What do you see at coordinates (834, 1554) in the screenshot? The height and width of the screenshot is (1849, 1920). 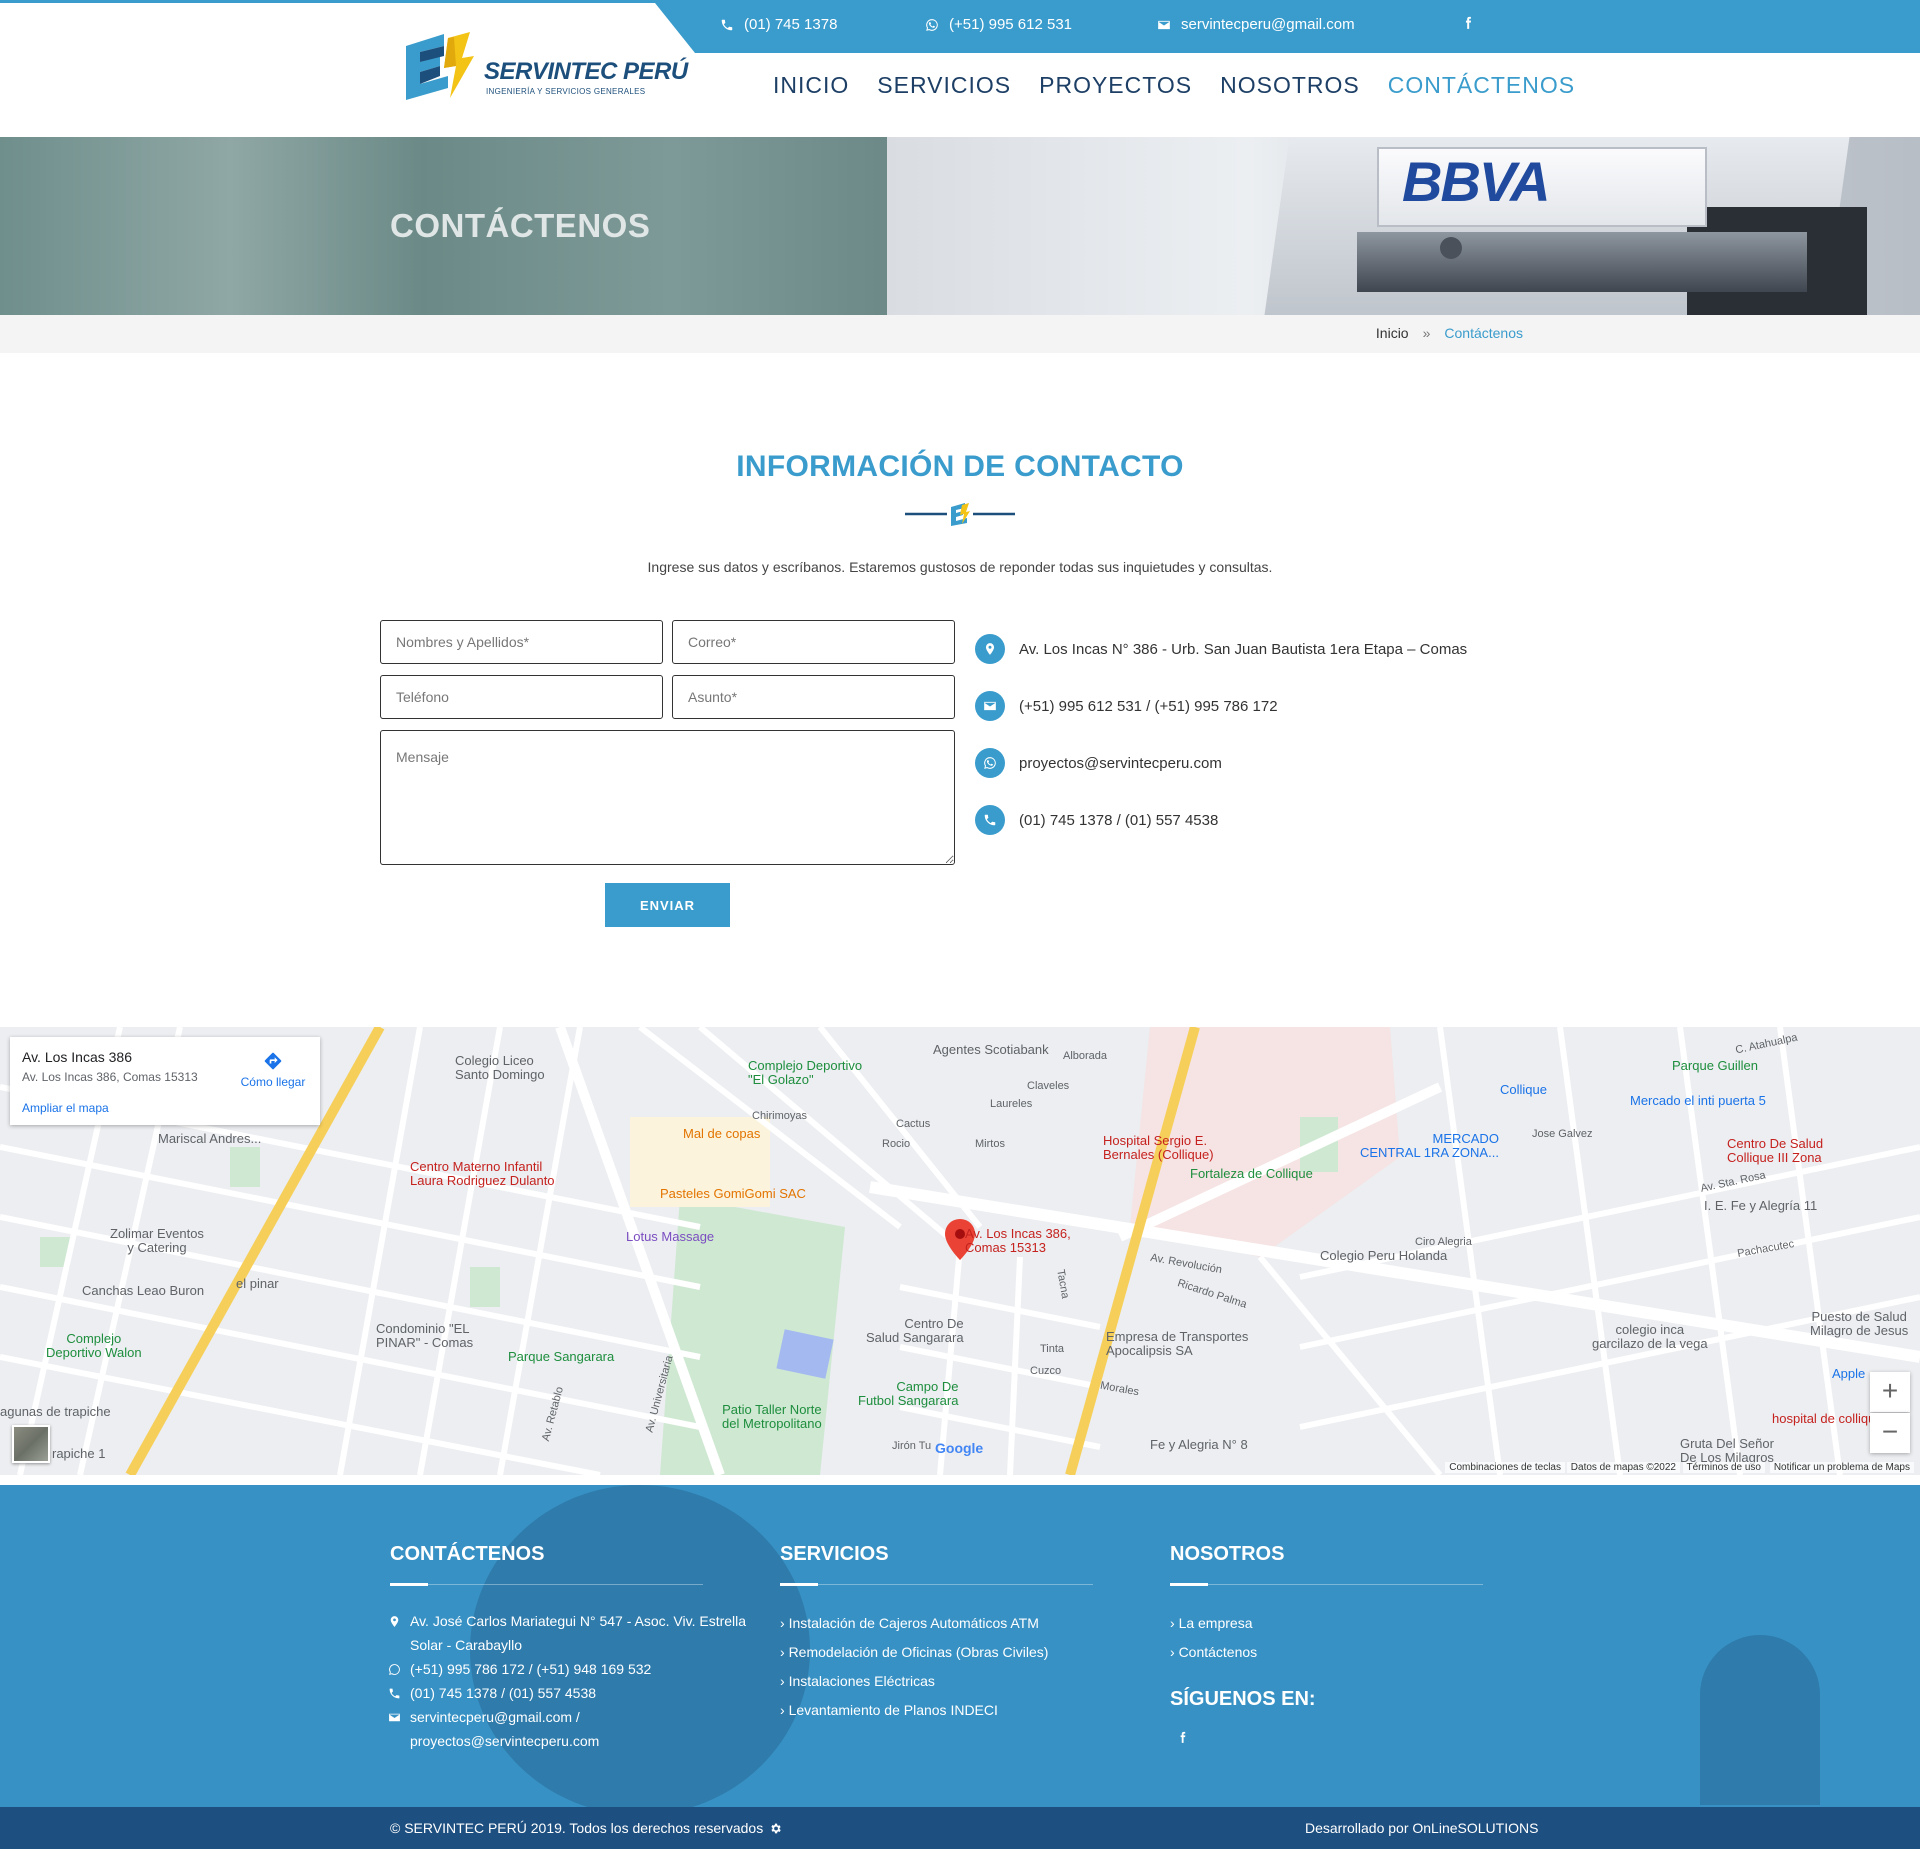 I see `footer-services-heading: SERVICIOS` at bounding box center [834, 1554].